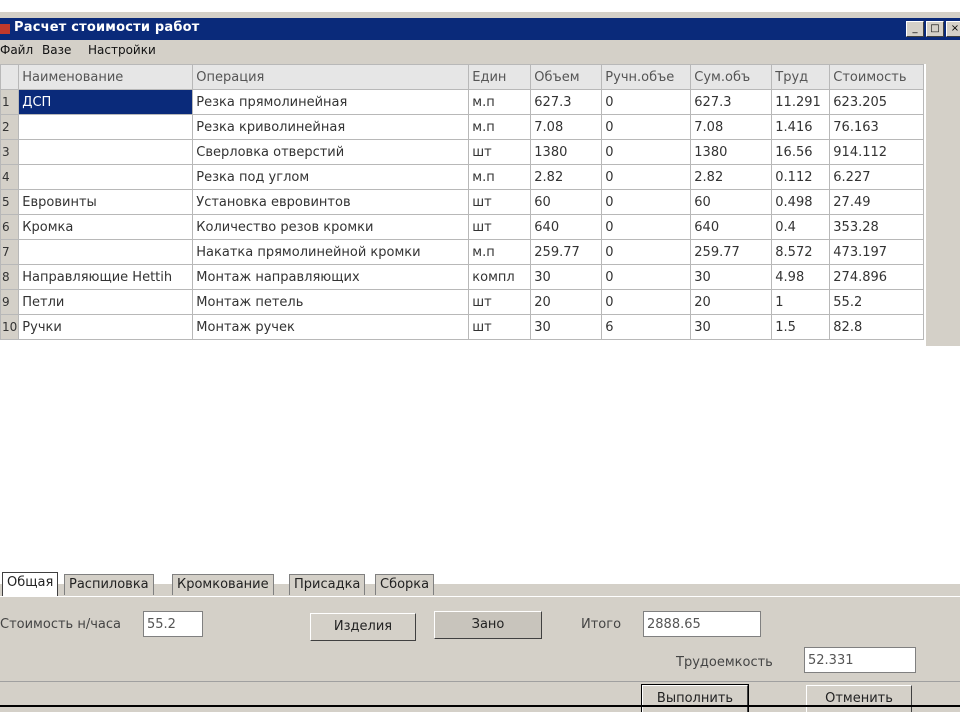 The height and width of the screenshot is (720, 960). Describe the element at coordinates (801, 252) in the screenshot. I see `cell-labor: 8.572` at that location.